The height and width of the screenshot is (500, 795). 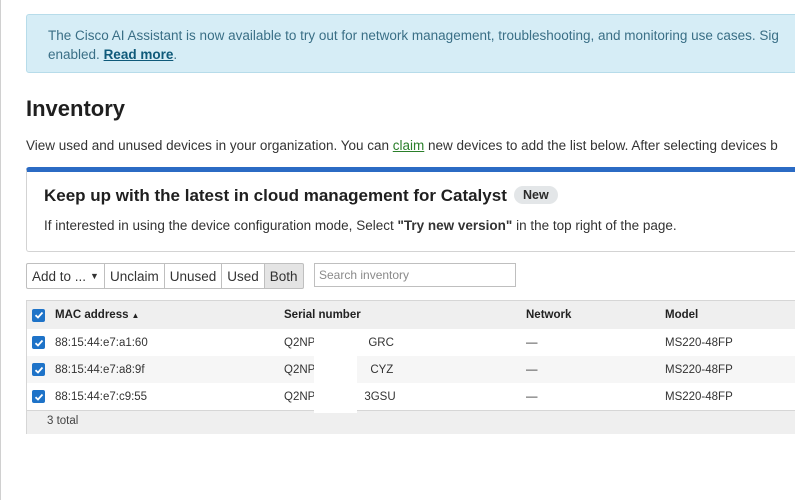 I want to click on add-to-dropdown: Add to ... ▼, so click(x=65, y=276).